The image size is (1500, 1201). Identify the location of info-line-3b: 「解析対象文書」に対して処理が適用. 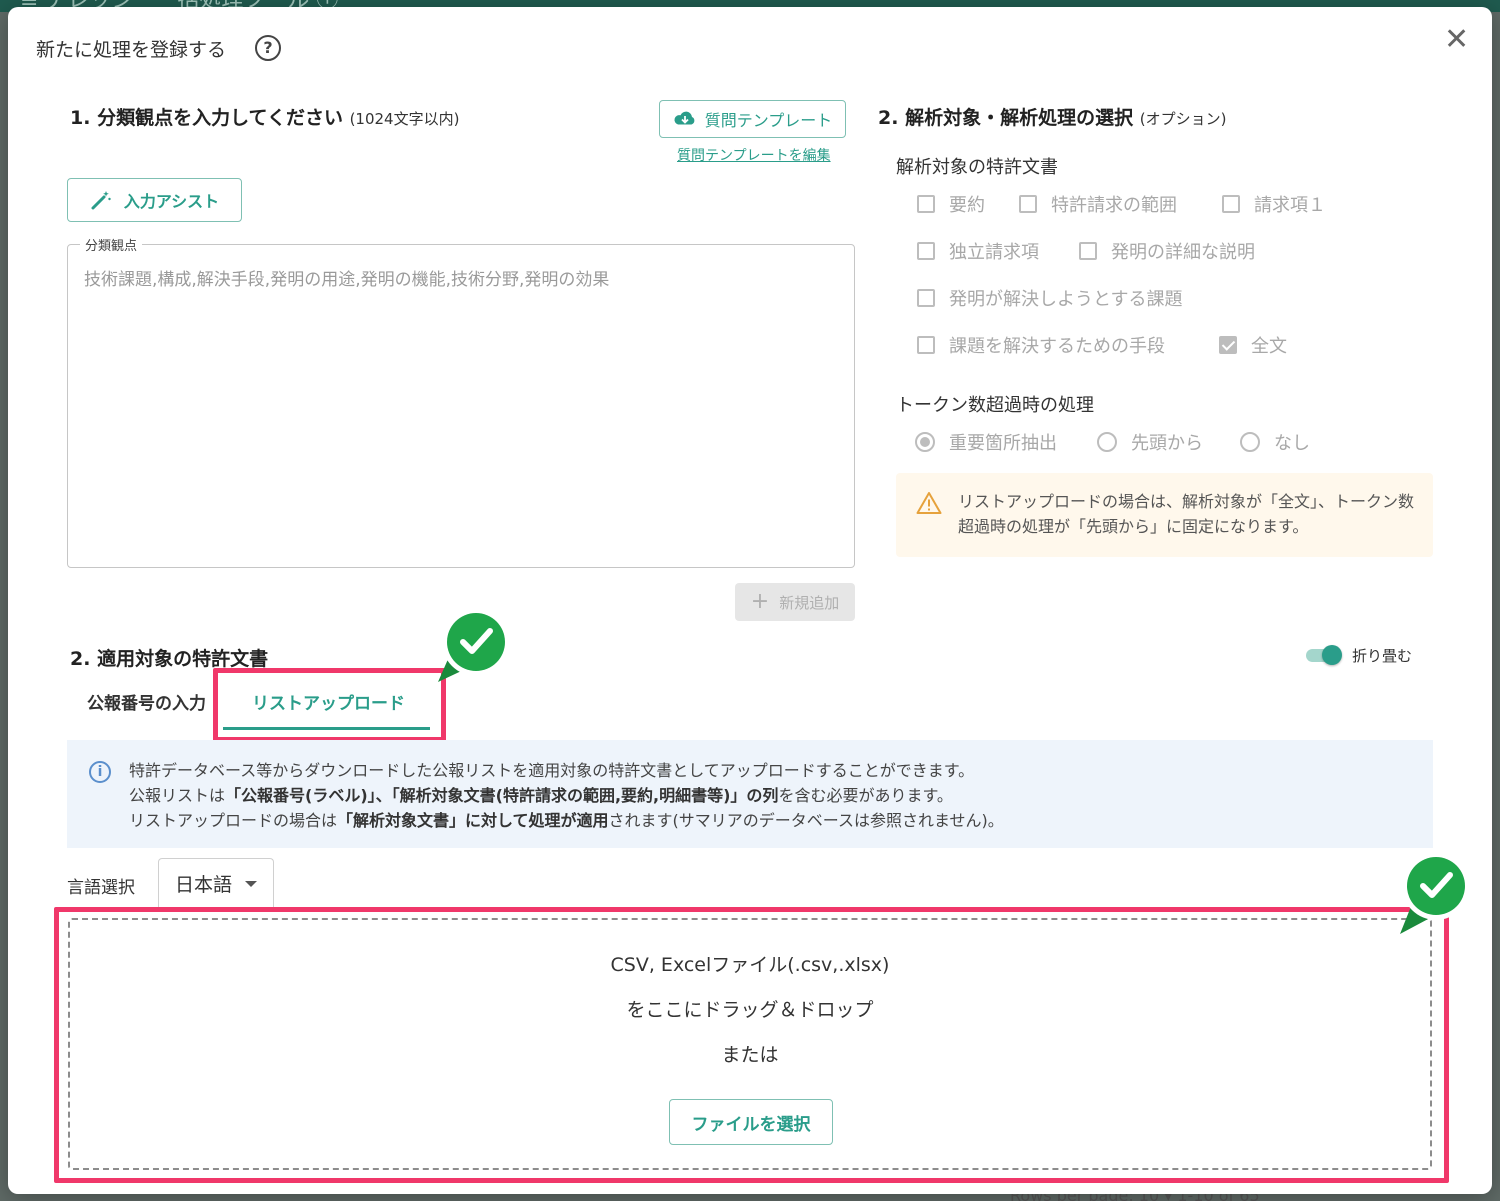
(473, 820).